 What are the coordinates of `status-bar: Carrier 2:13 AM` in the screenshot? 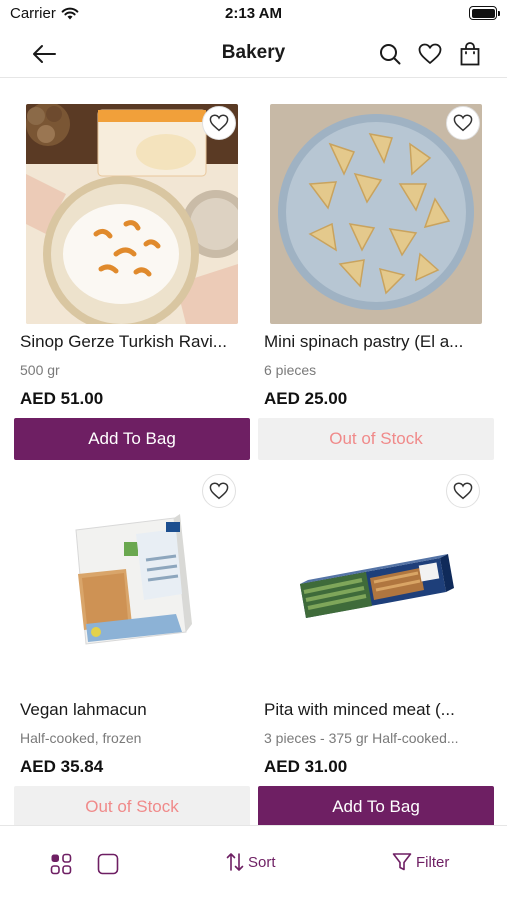 It's located at (253, 14).